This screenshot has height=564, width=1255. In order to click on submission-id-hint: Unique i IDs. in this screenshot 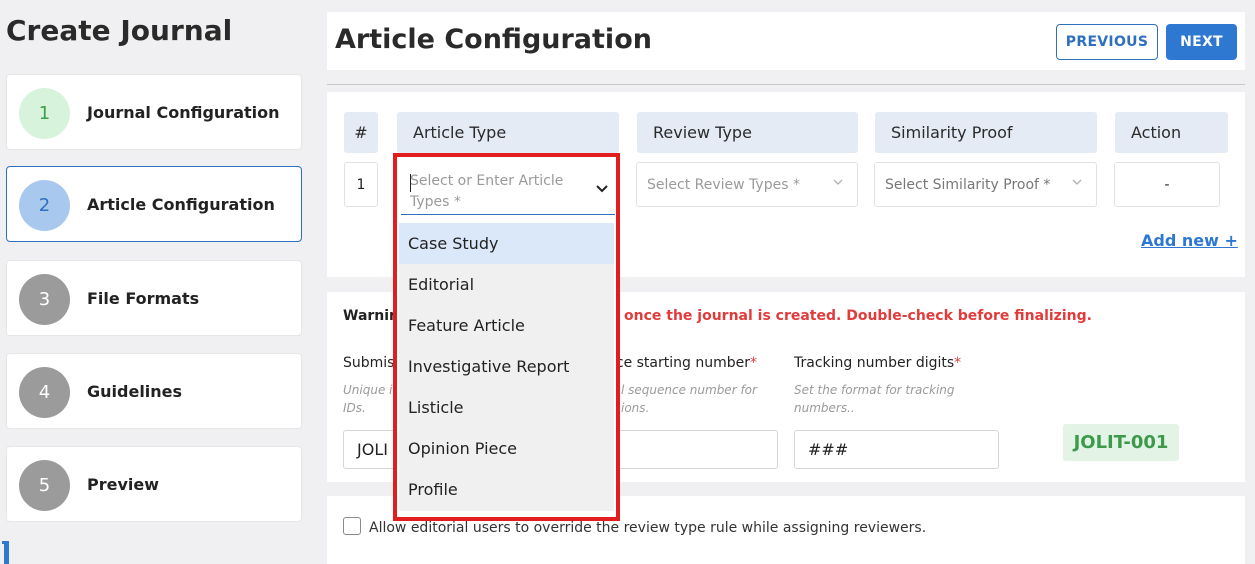, I will do `click(367, 399)`.